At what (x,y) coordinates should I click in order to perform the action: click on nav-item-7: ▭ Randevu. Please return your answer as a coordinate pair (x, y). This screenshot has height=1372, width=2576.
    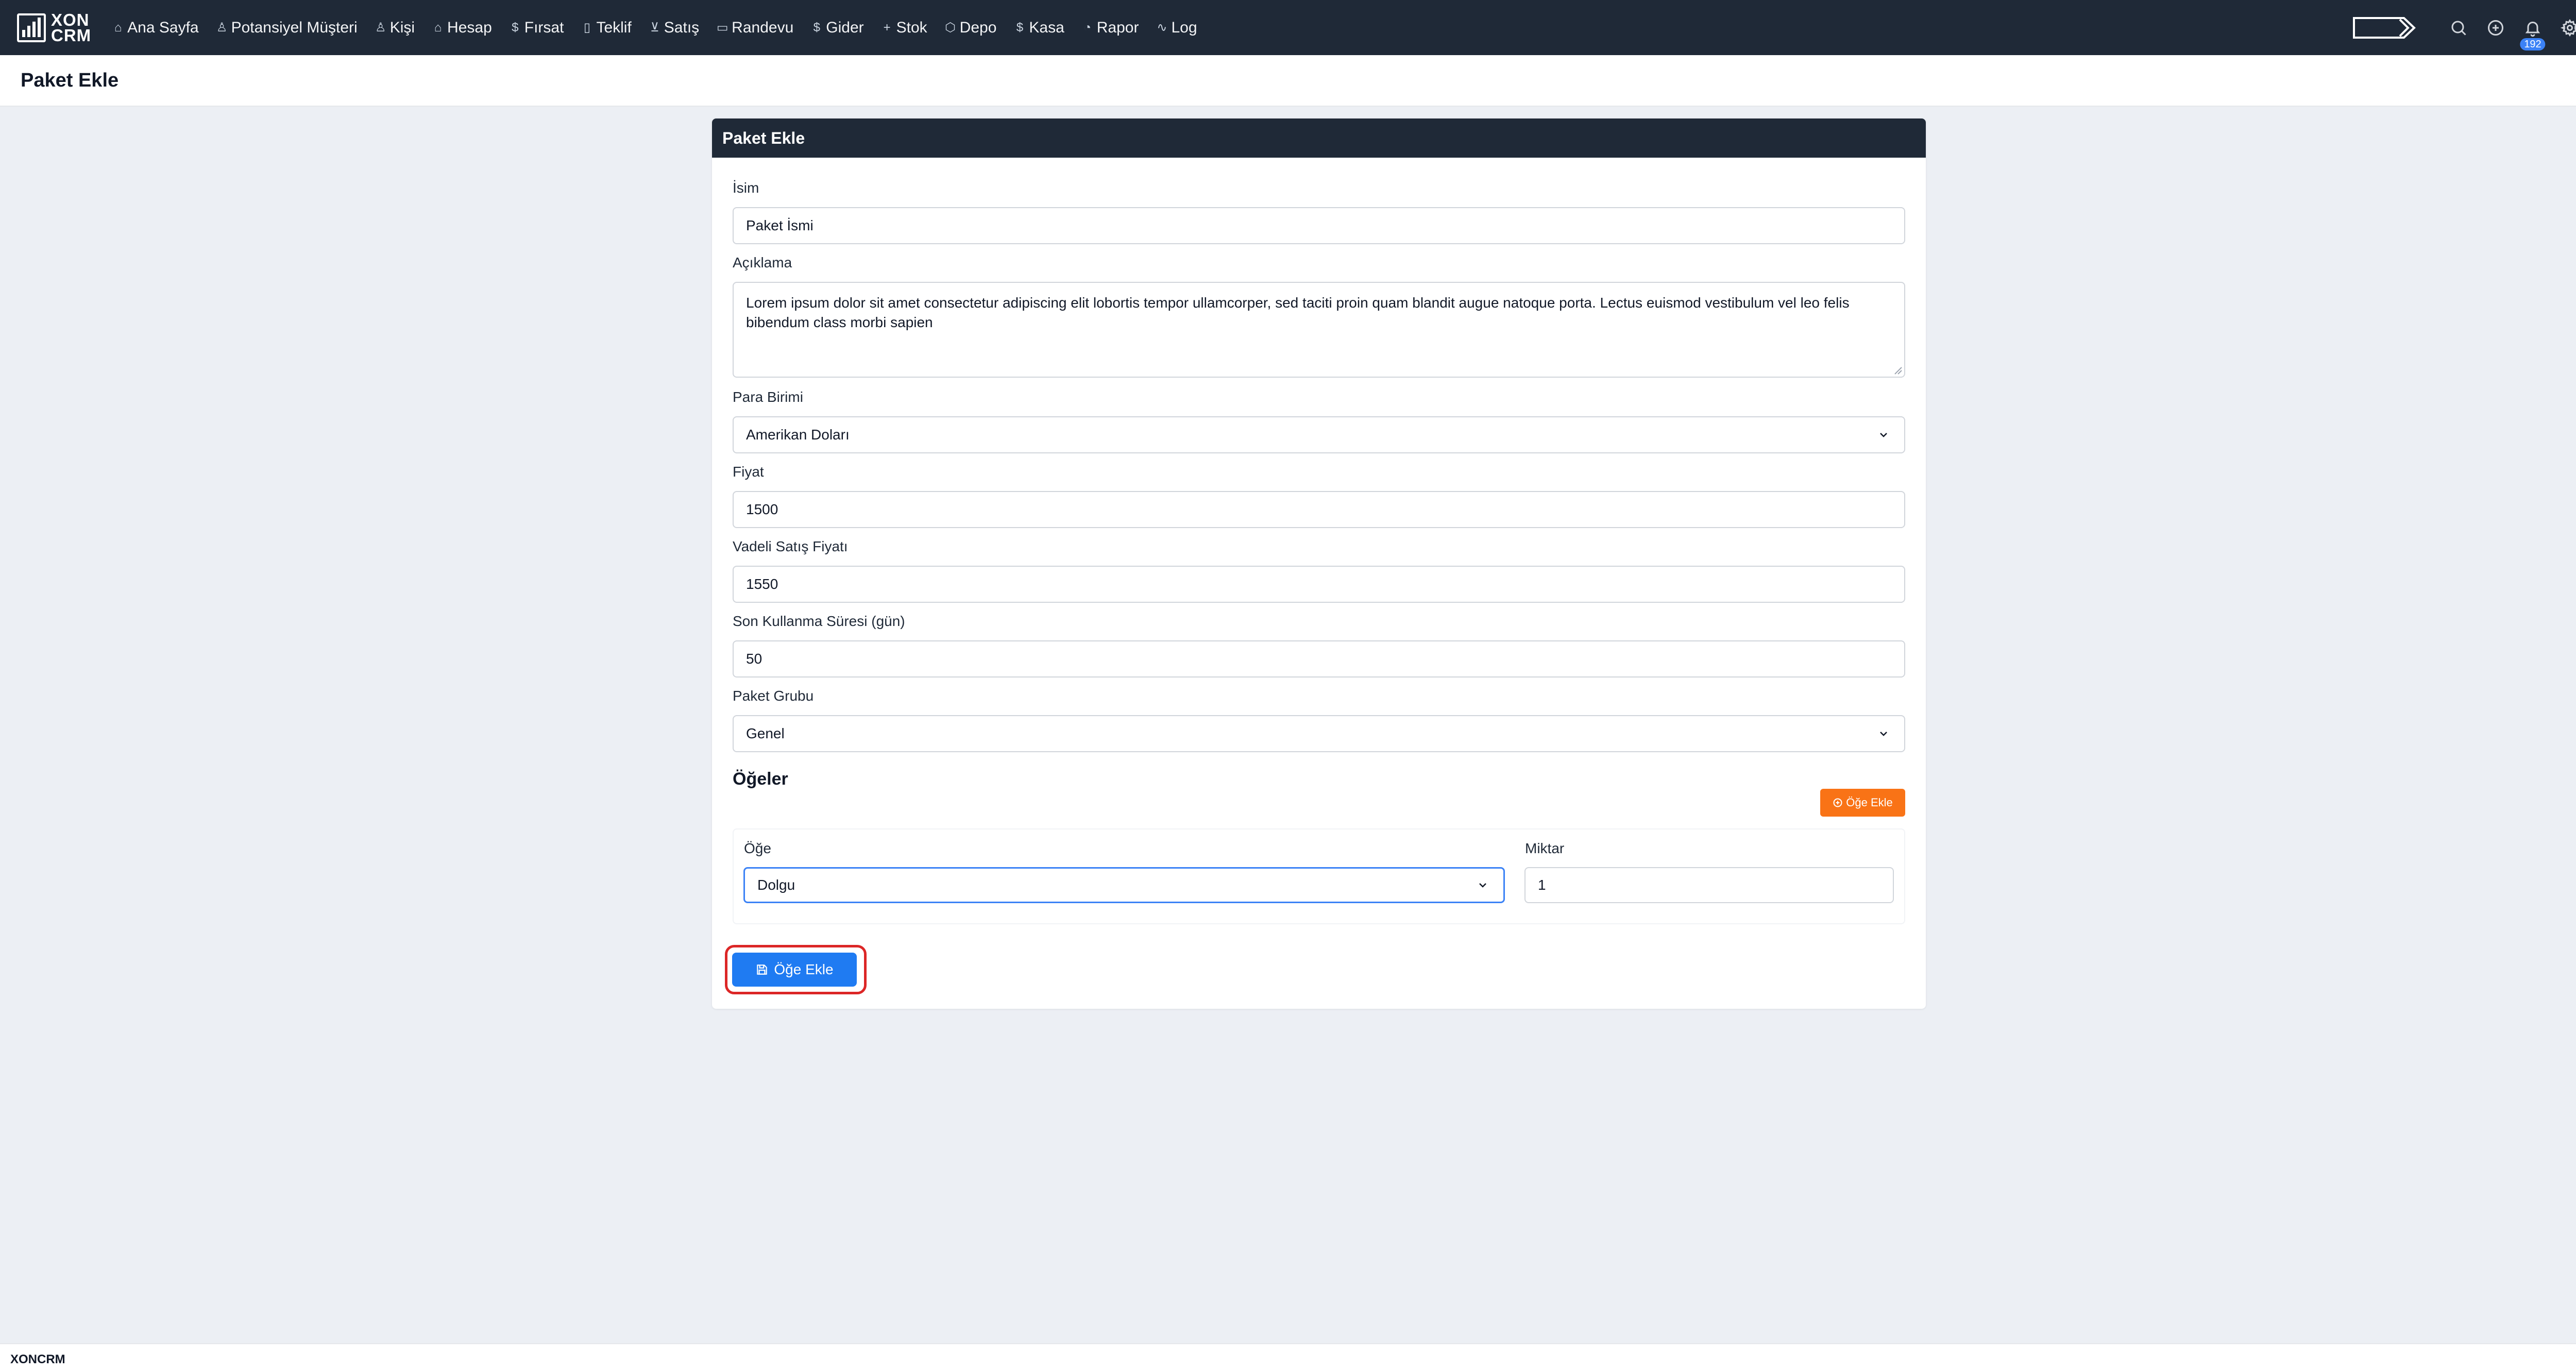
    Looking at the image, I should click on (754, 28).